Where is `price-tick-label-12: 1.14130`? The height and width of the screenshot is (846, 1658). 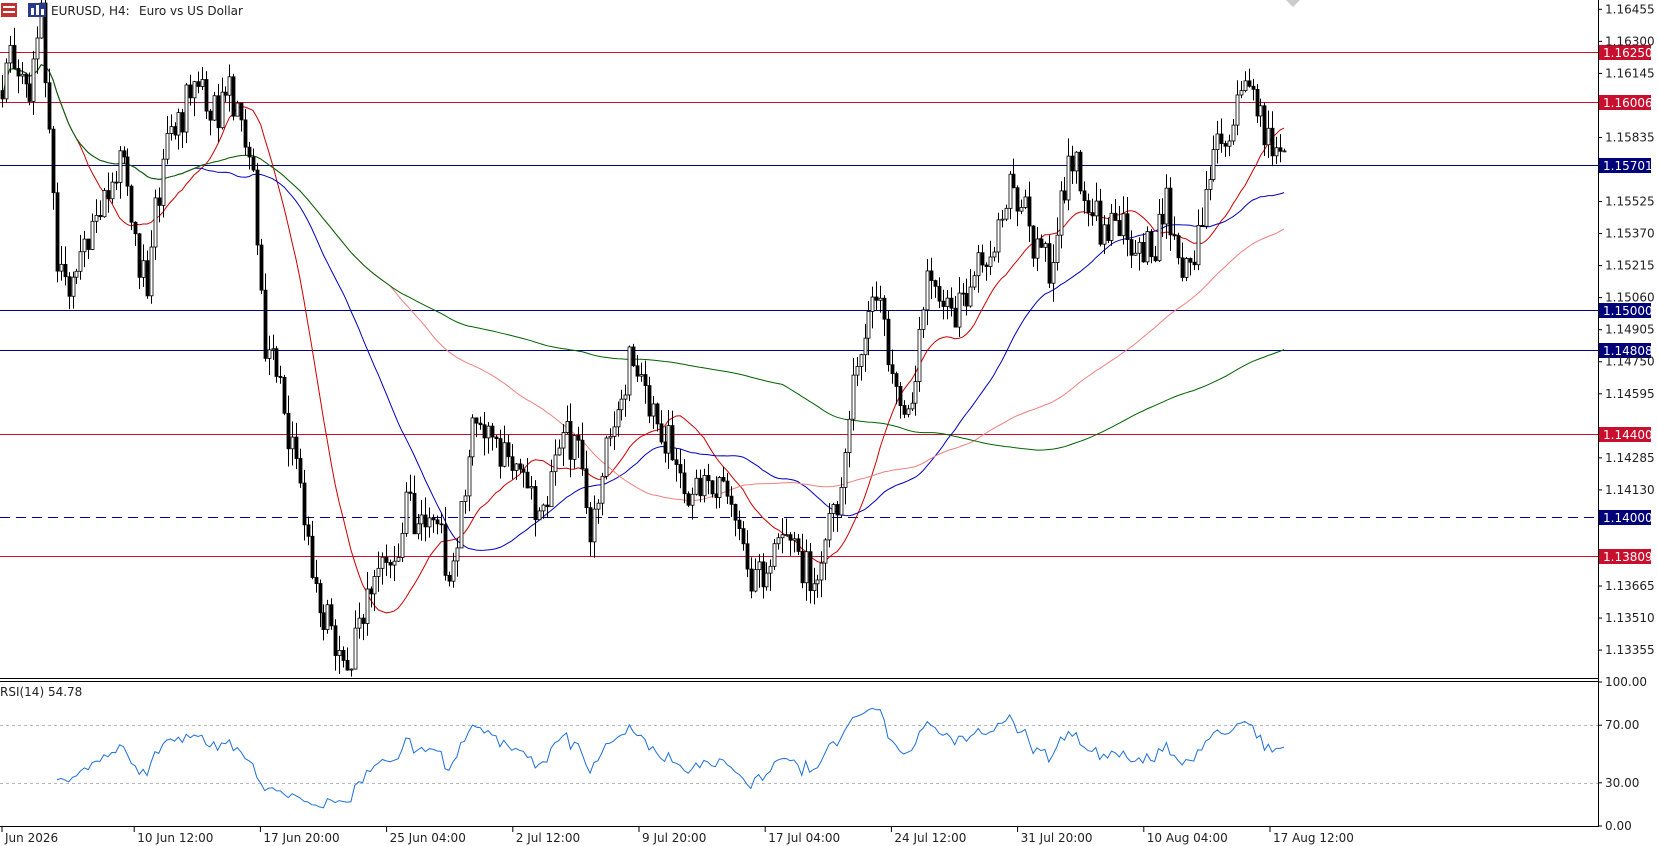
price-tick-label-12: 1.14130 is located at coordinates (1630, 490).